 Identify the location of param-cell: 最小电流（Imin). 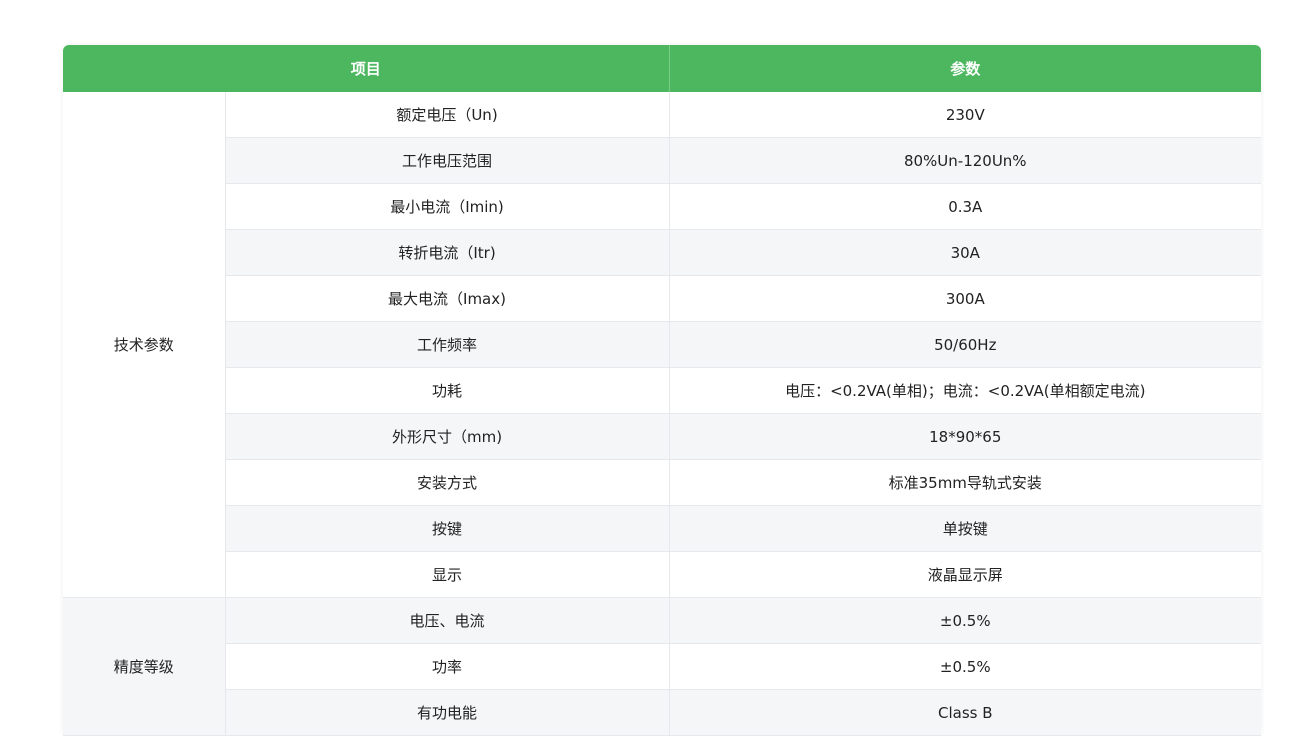
(447, 206).